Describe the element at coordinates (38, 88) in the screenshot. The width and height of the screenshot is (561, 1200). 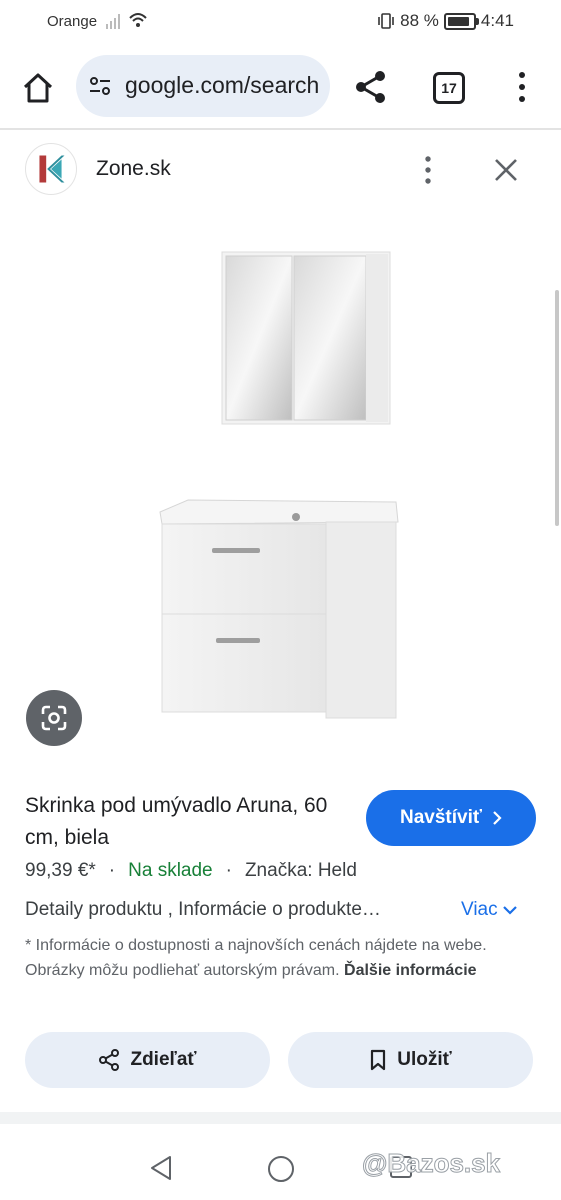
I see `home-icon` at that location.